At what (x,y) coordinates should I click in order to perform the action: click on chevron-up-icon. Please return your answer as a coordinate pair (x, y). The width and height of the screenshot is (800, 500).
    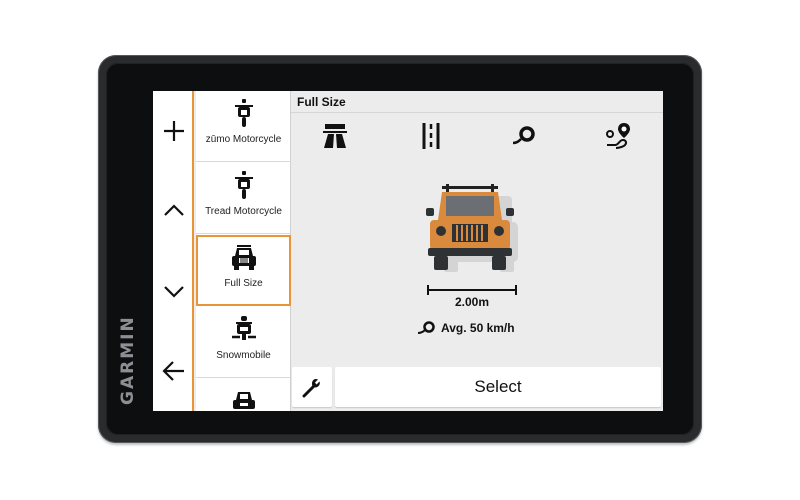
    Looking at the image, I should click on (173, 210).